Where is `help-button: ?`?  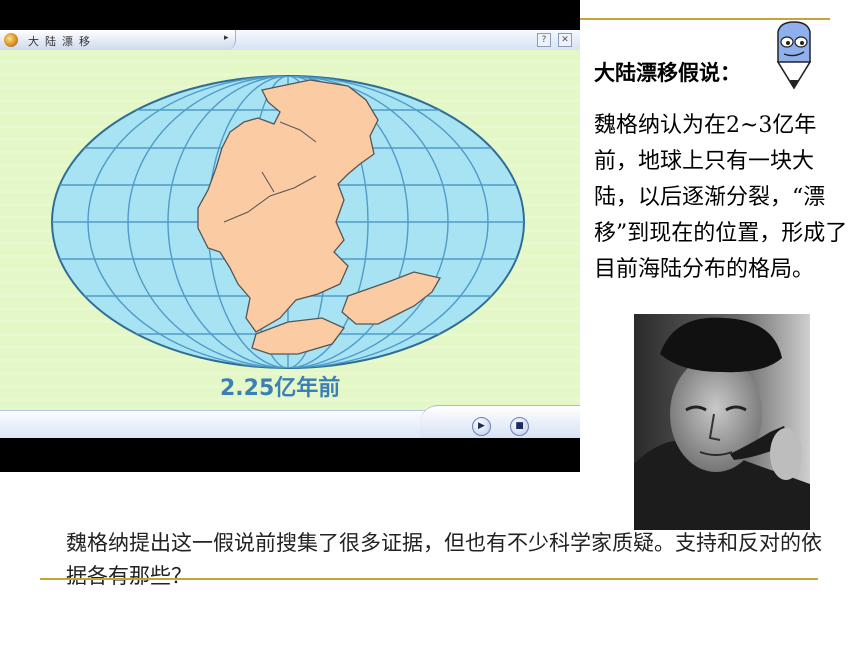
help-button: ? is located at coordinates (544, 40).